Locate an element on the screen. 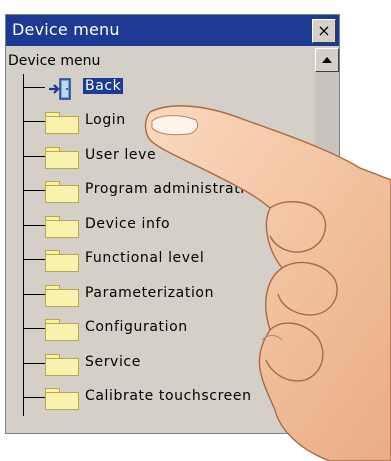 The width and height of the screenshot is (391, 461). scroll-up-arrow-icon is located at coordinates (327, 60).